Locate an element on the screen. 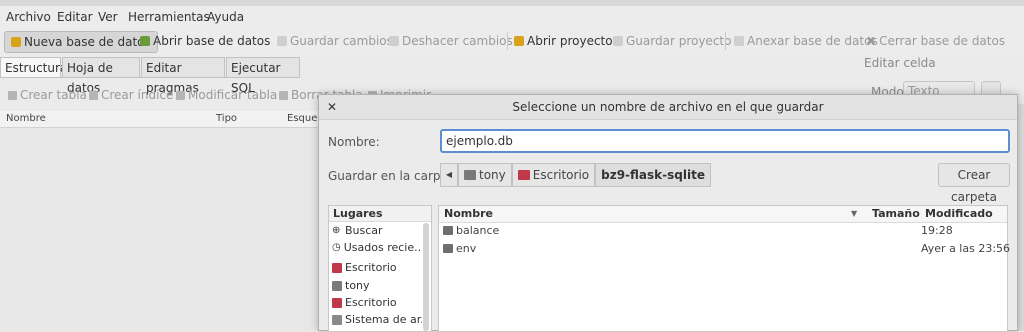 The image size is (1024, 332). place-tony: tony is located at coordinates (377, 285).